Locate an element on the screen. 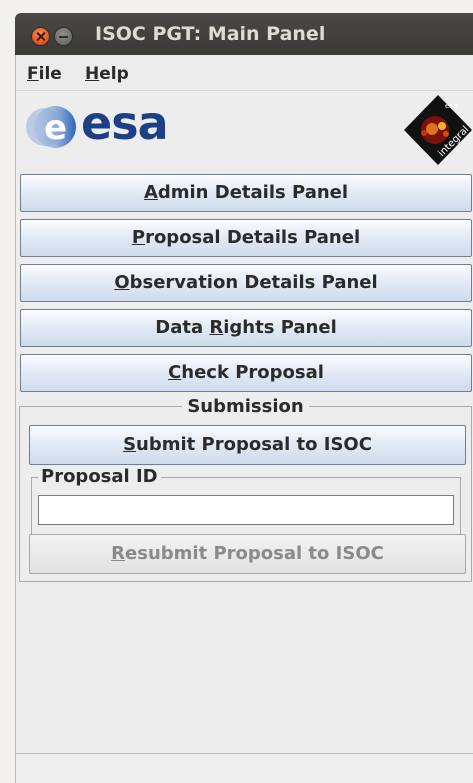 This screenshot has height=783, width=473. proposal-id-label: Proposal ID is located at coordinates (99, 476).